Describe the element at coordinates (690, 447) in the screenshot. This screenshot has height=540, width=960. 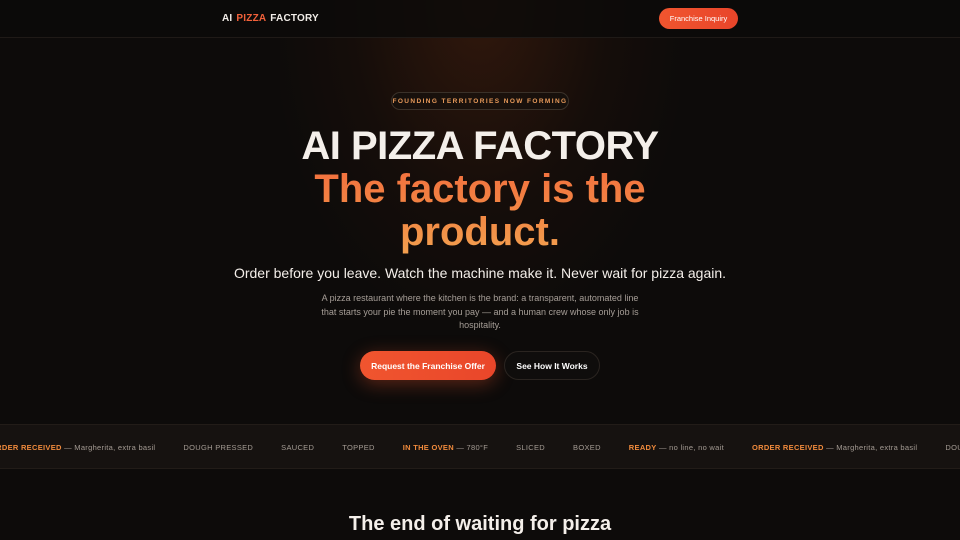
I see `ticker-item-detail: — no line, no wait` at that location.